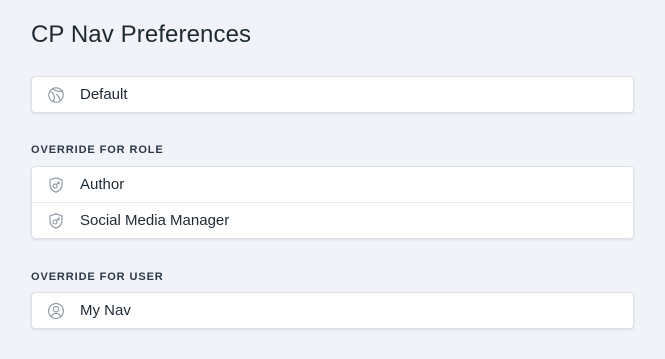  What do you see at coordinates (105, 310) in the screenshot?
I see `user-item-label: My Nav` at bounding box center [105, 310].